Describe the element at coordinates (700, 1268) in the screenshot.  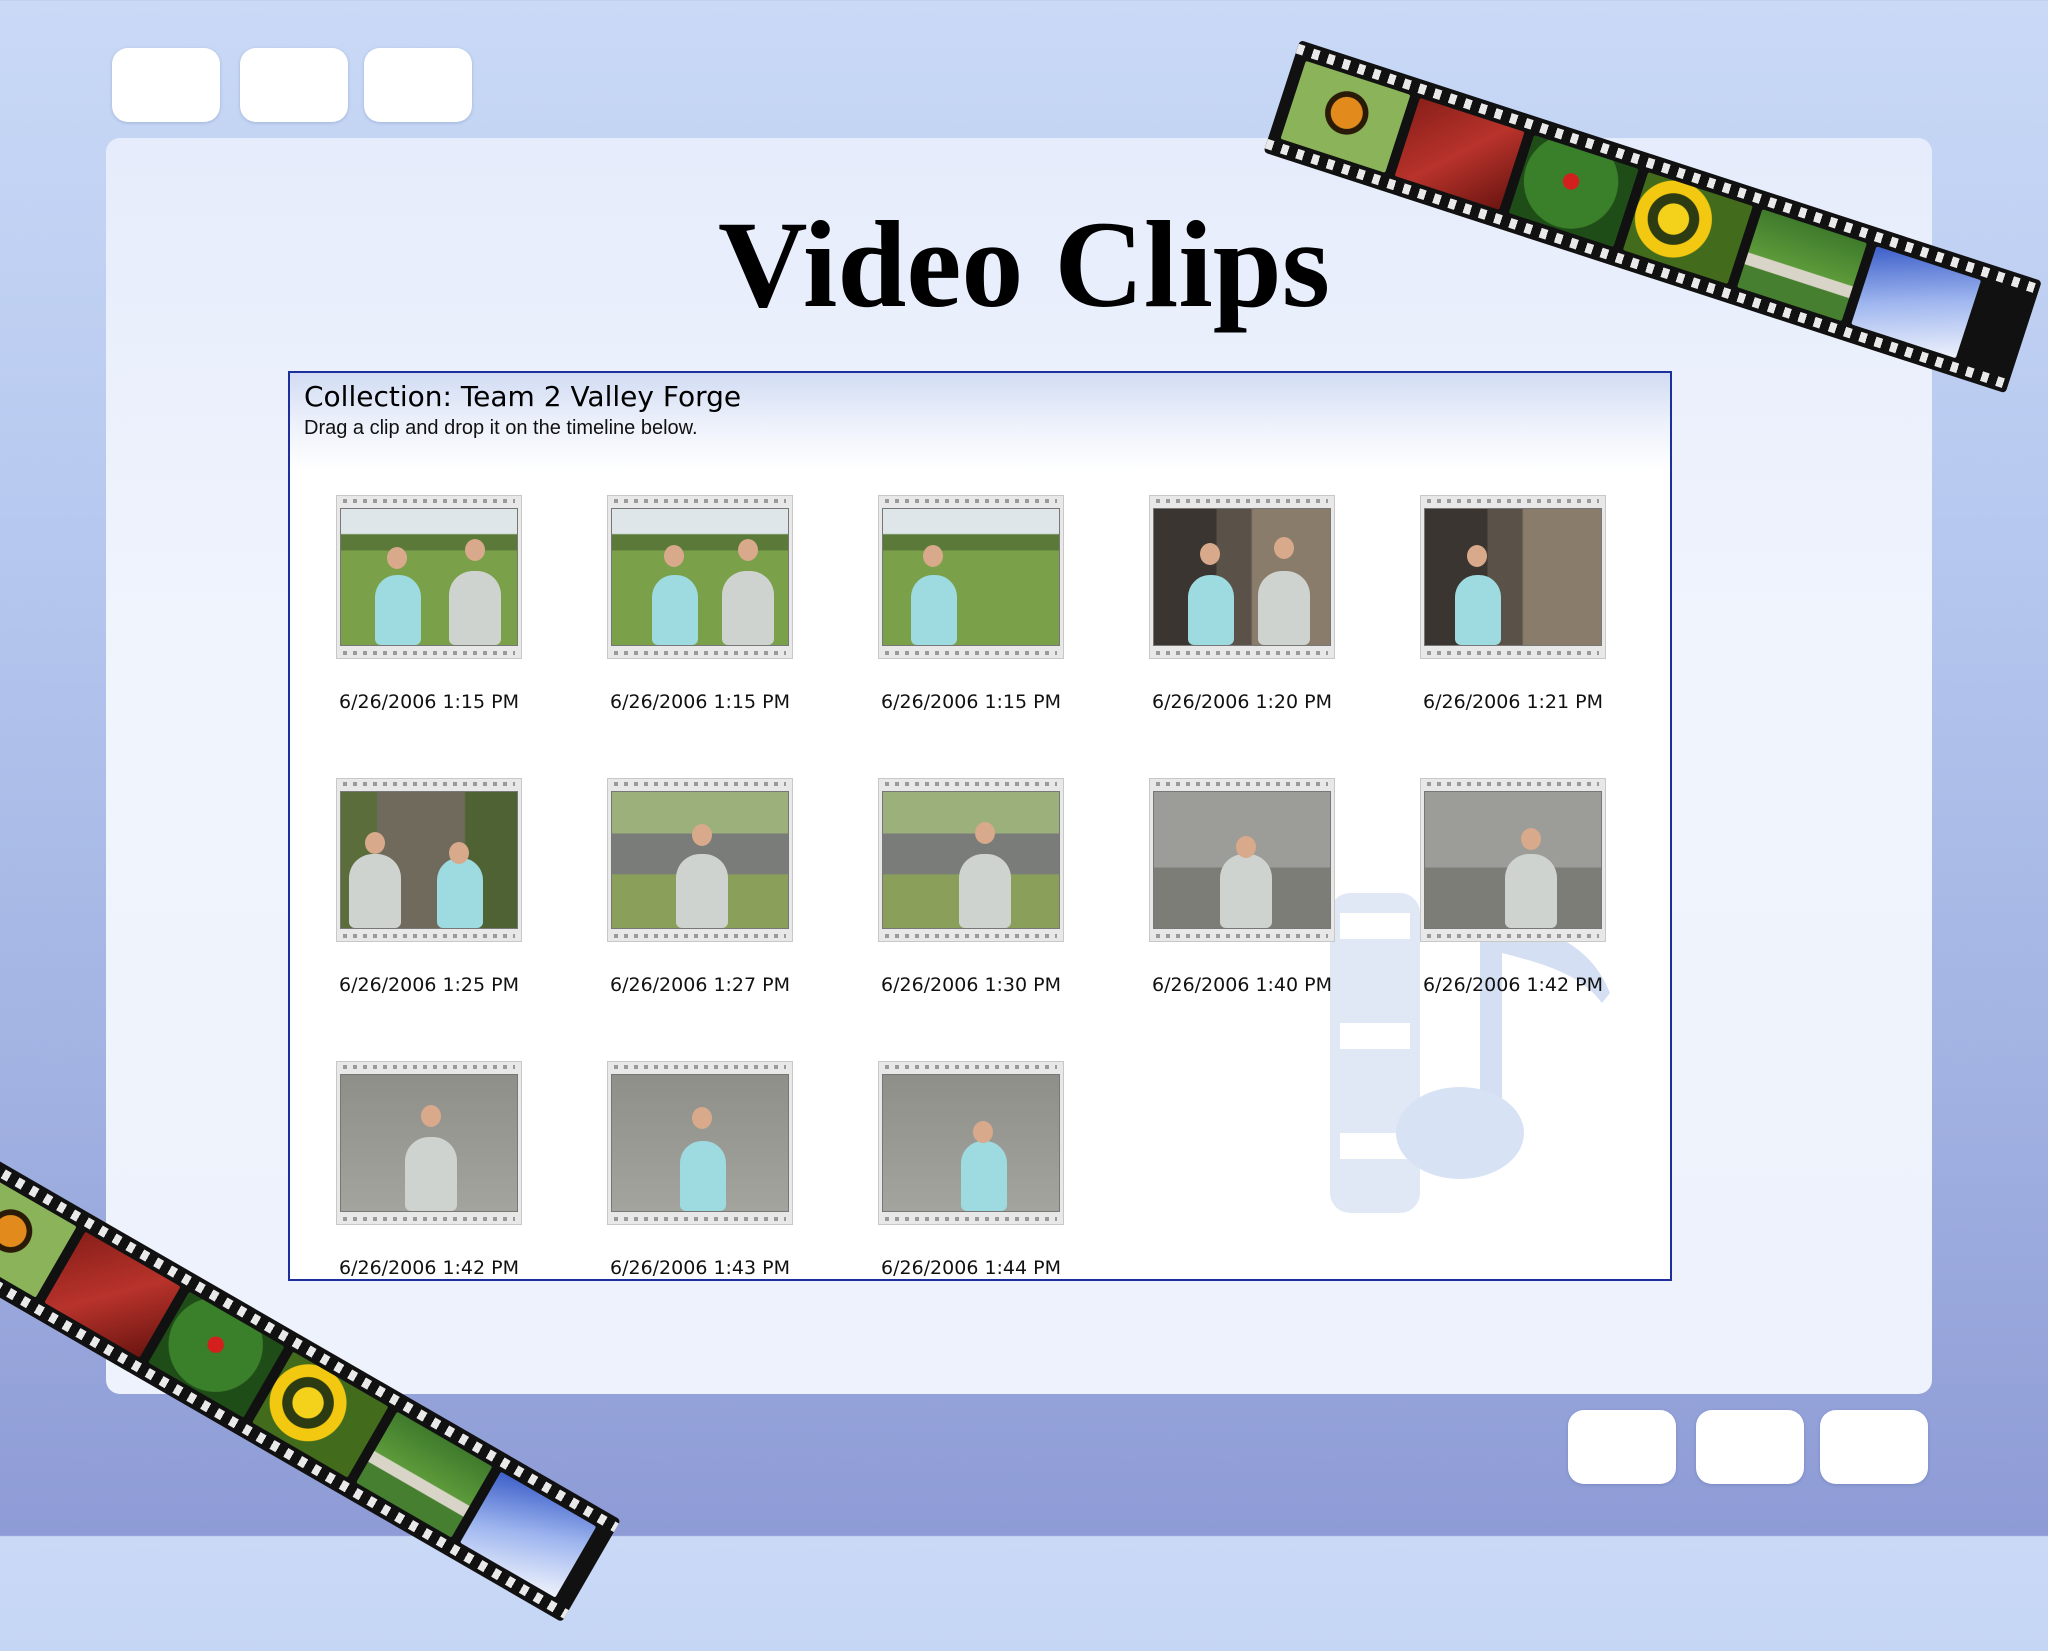
I see `clip-timestamp: 6/26/2006 1:43 PM` at that location.